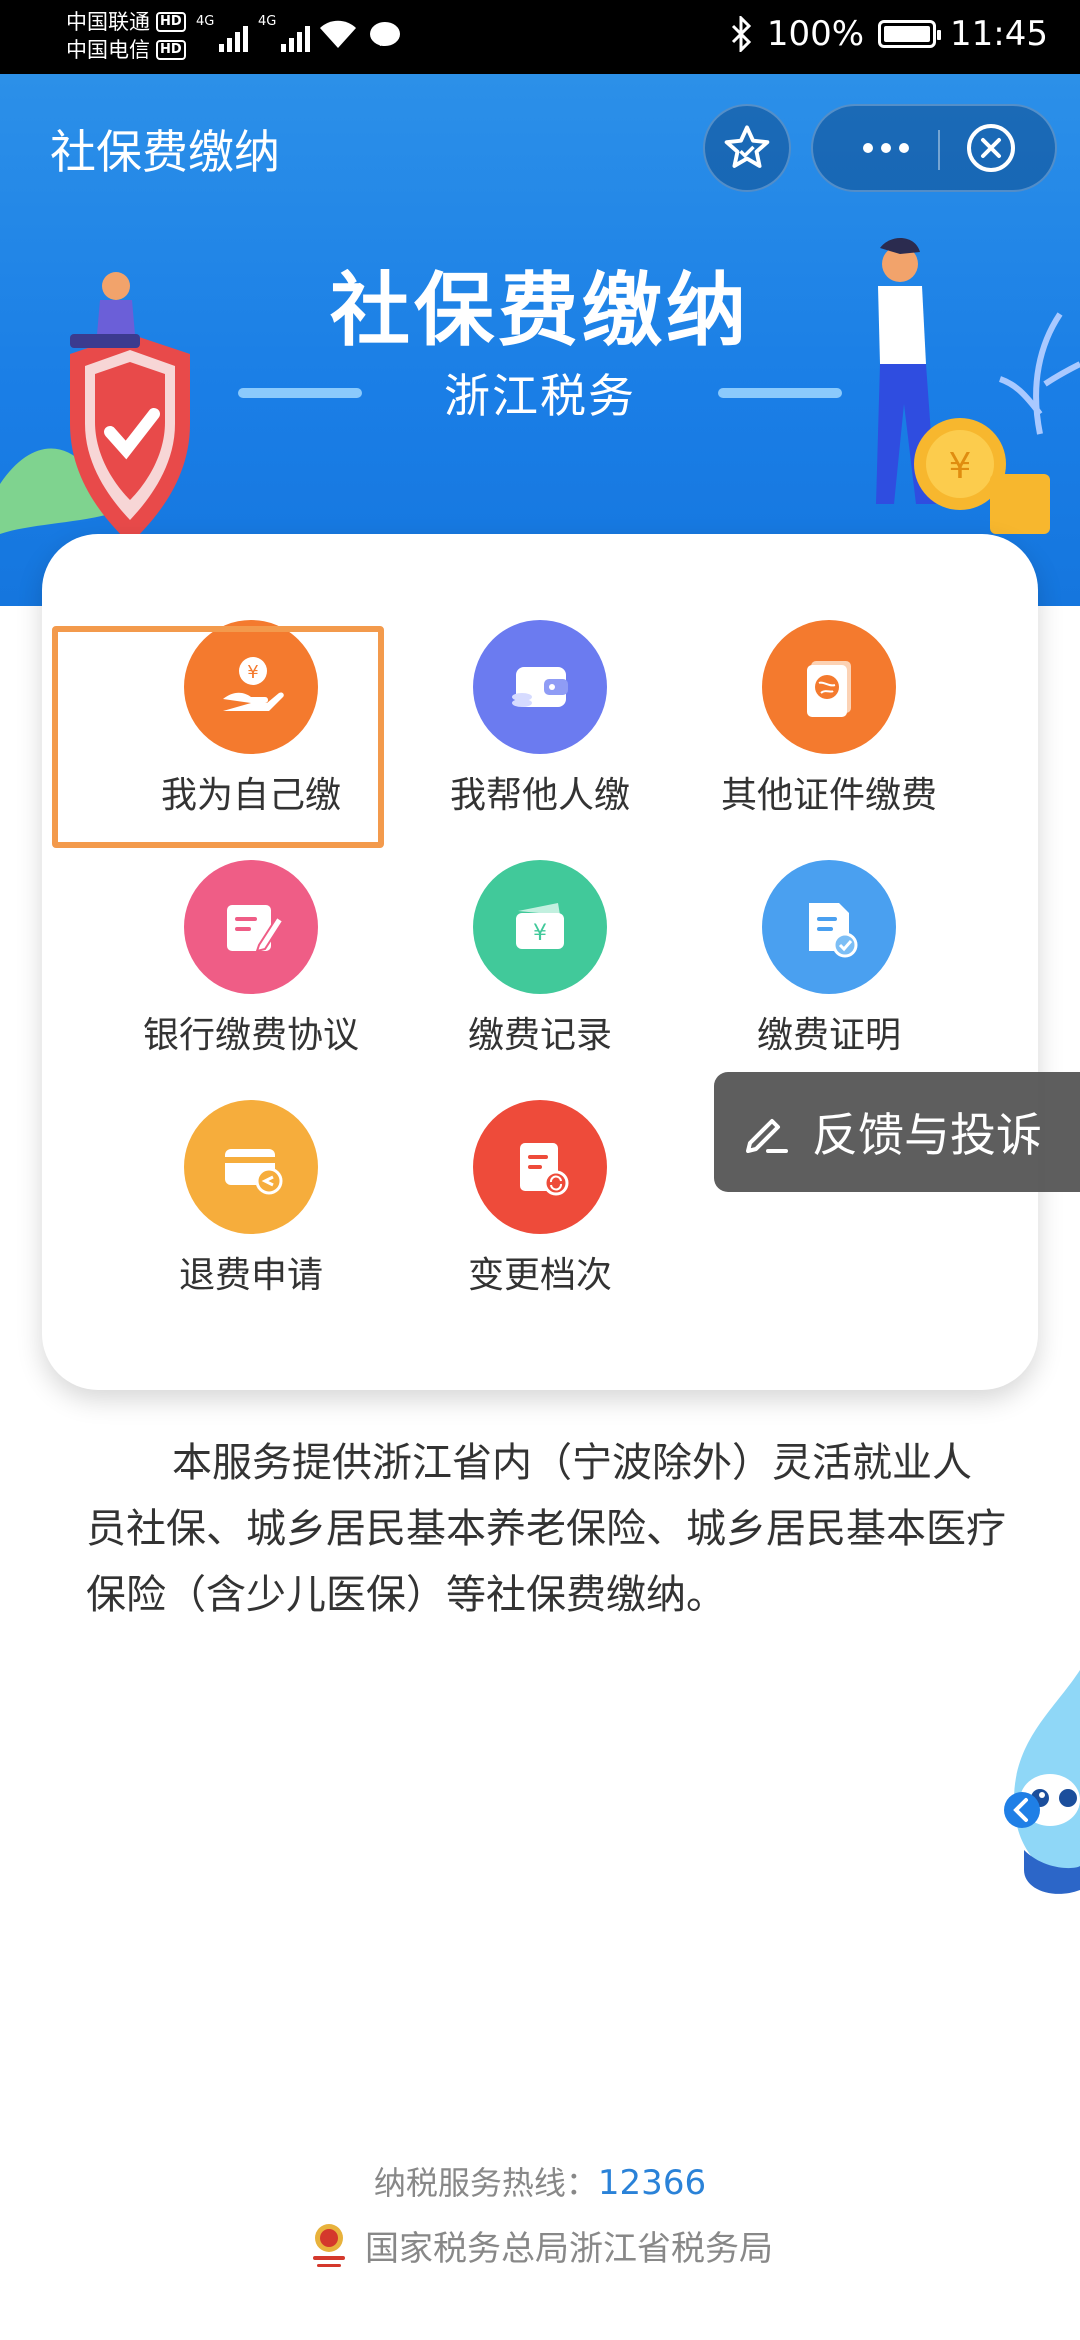 The width and height of the screenshot is (1080, 2340). Describe the element at coordinates (251, 927) in the screenshot. I see `agreement-icon` at that location.